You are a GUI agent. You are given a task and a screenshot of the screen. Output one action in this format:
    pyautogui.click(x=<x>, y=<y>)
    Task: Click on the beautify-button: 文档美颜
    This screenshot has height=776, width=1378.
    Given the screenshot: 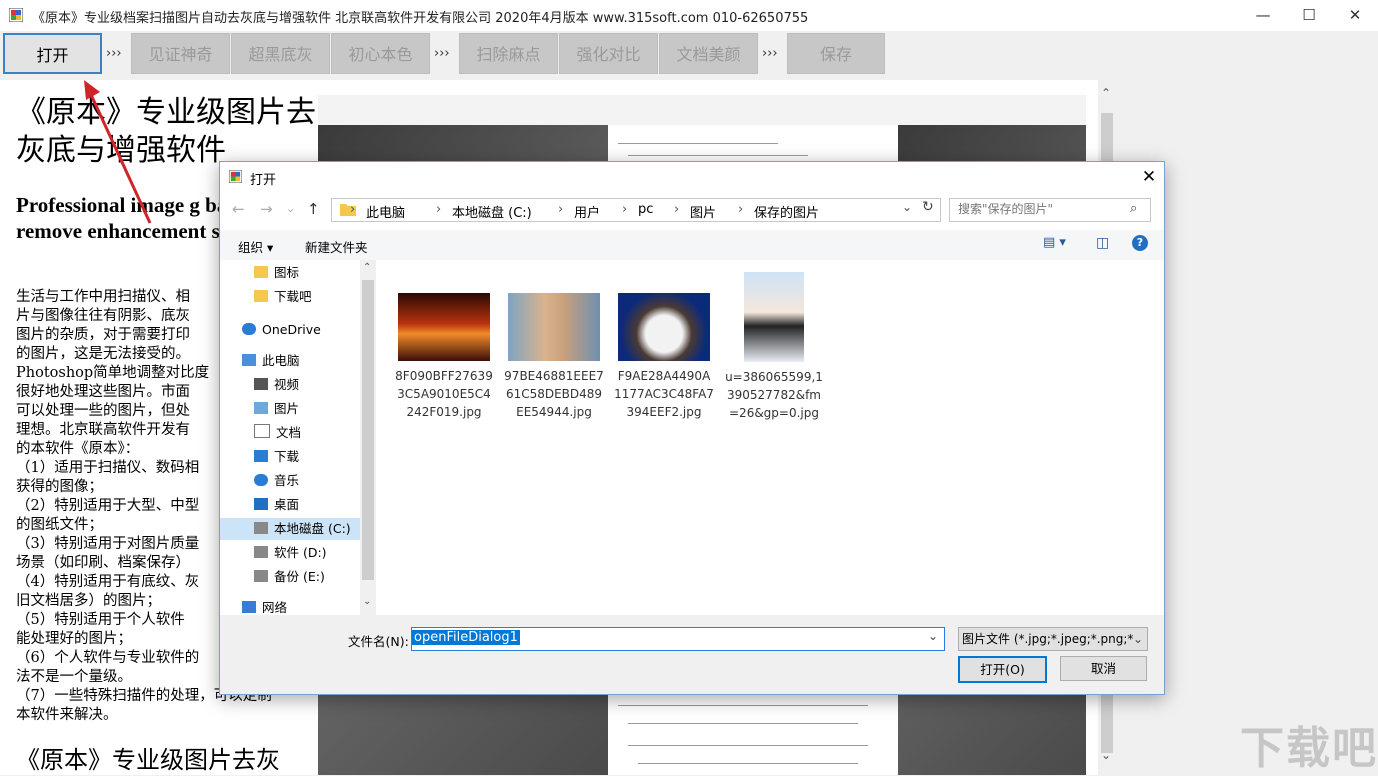 What is the action you would take?
    pyautogui.click(x=708, y=53)
    